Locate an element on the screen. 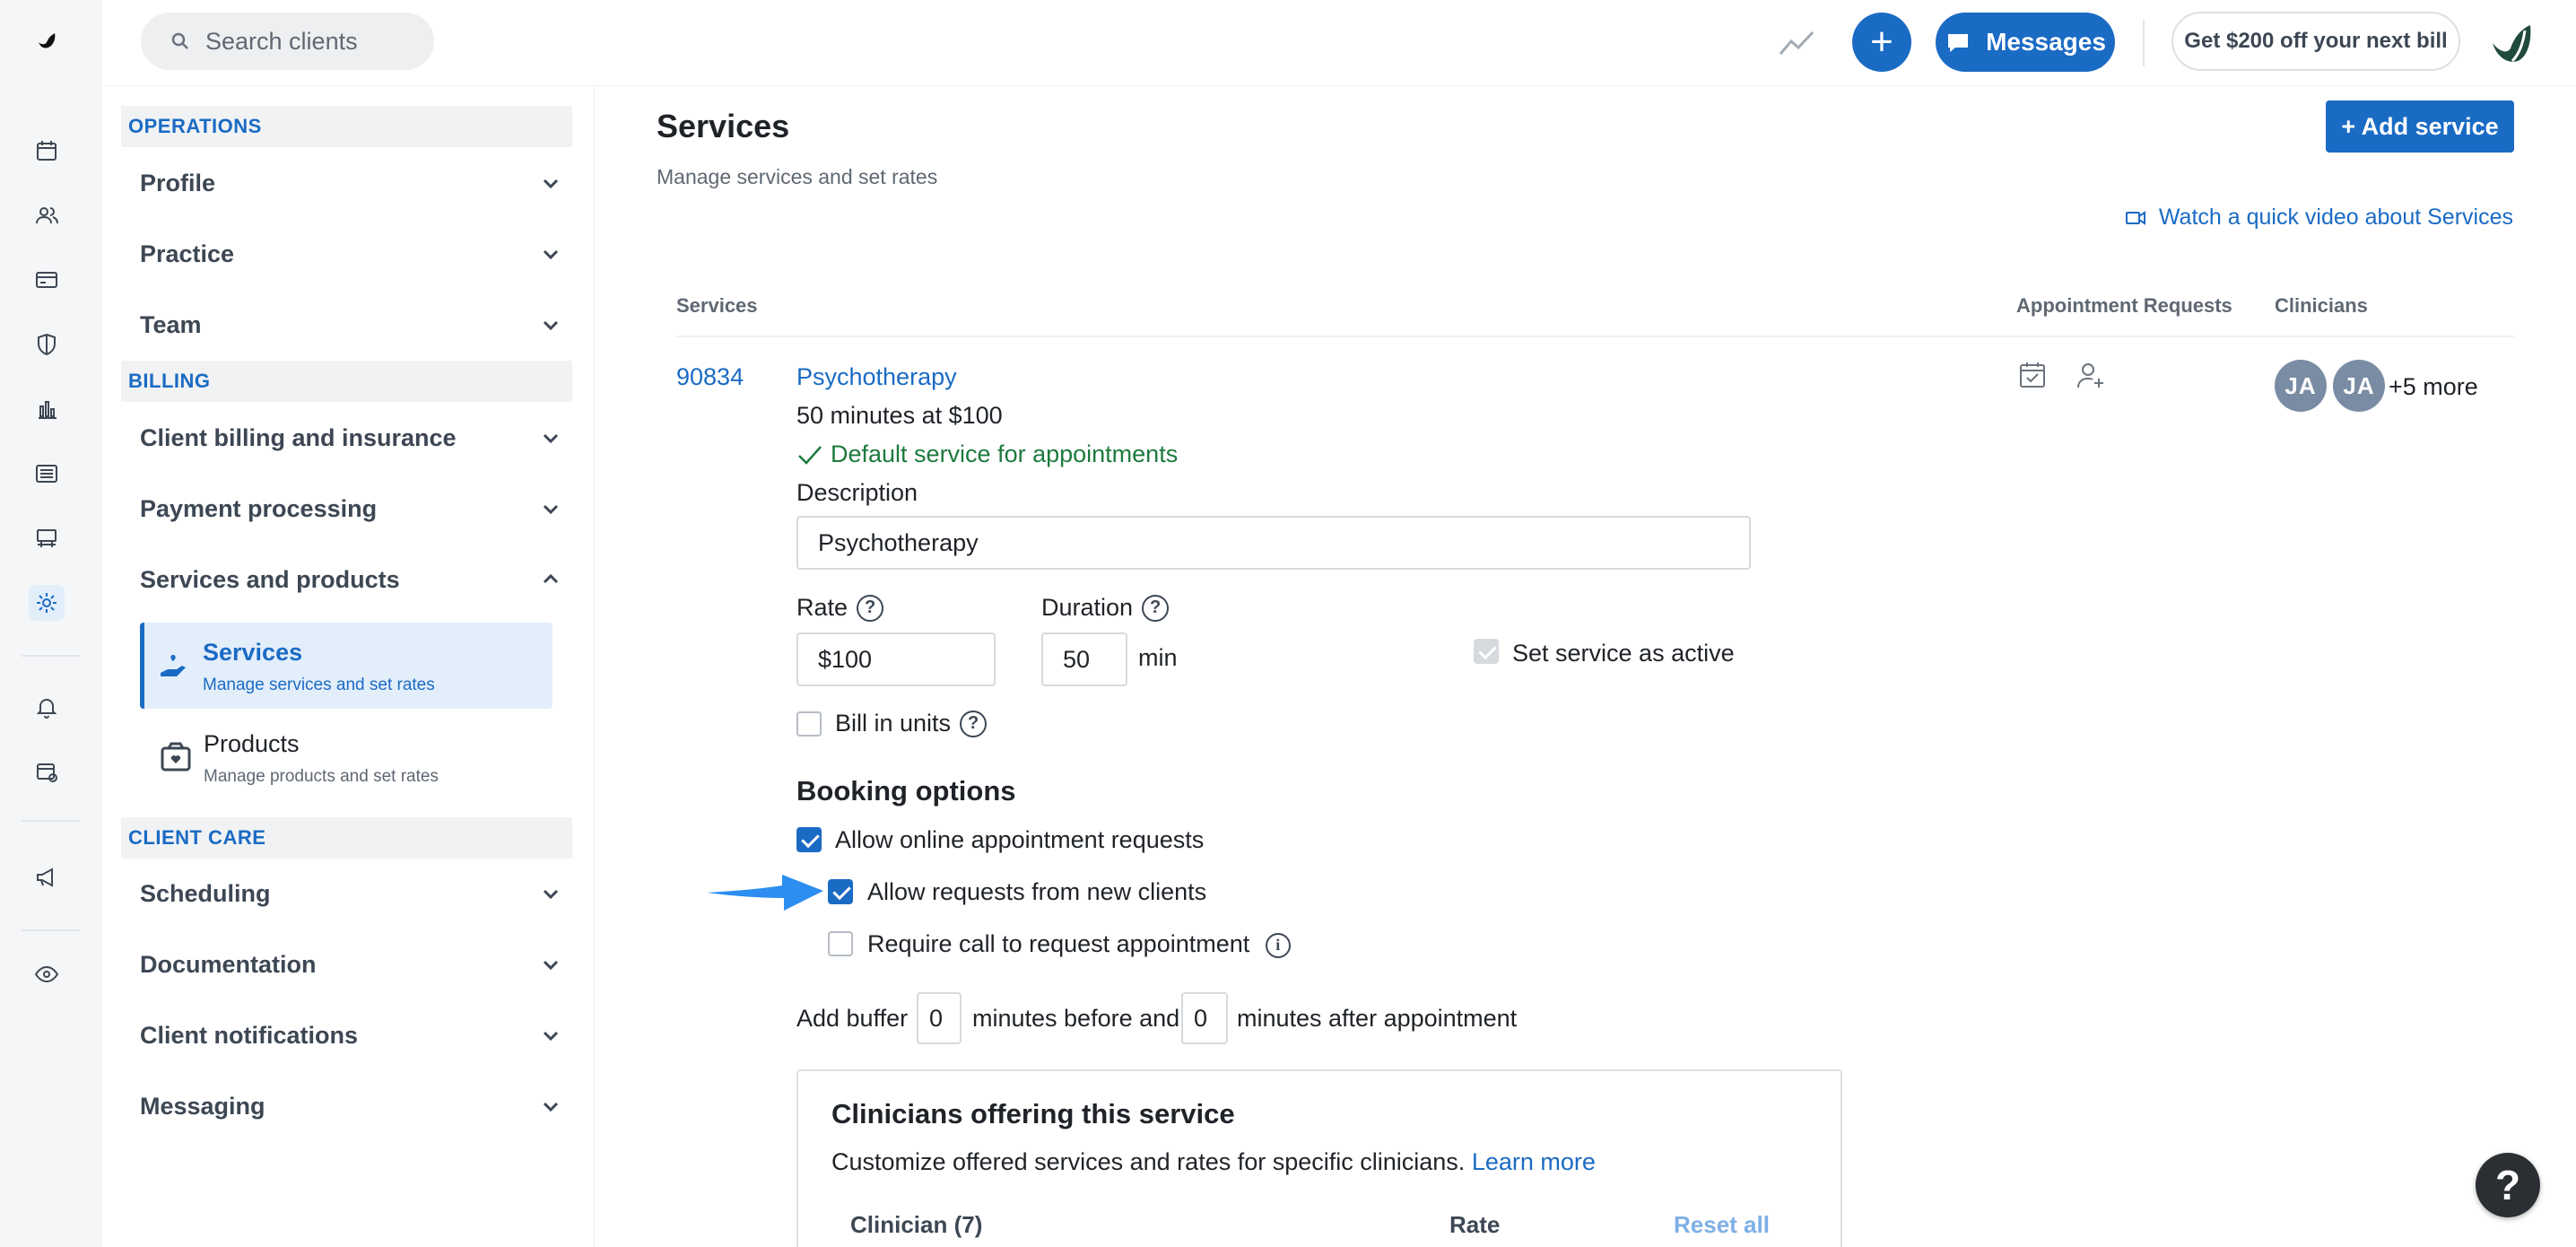 This screenshot has width=2576, height=1247. nav-item-client-billing: Client billing and insurance is located at coordinates (350, 438).